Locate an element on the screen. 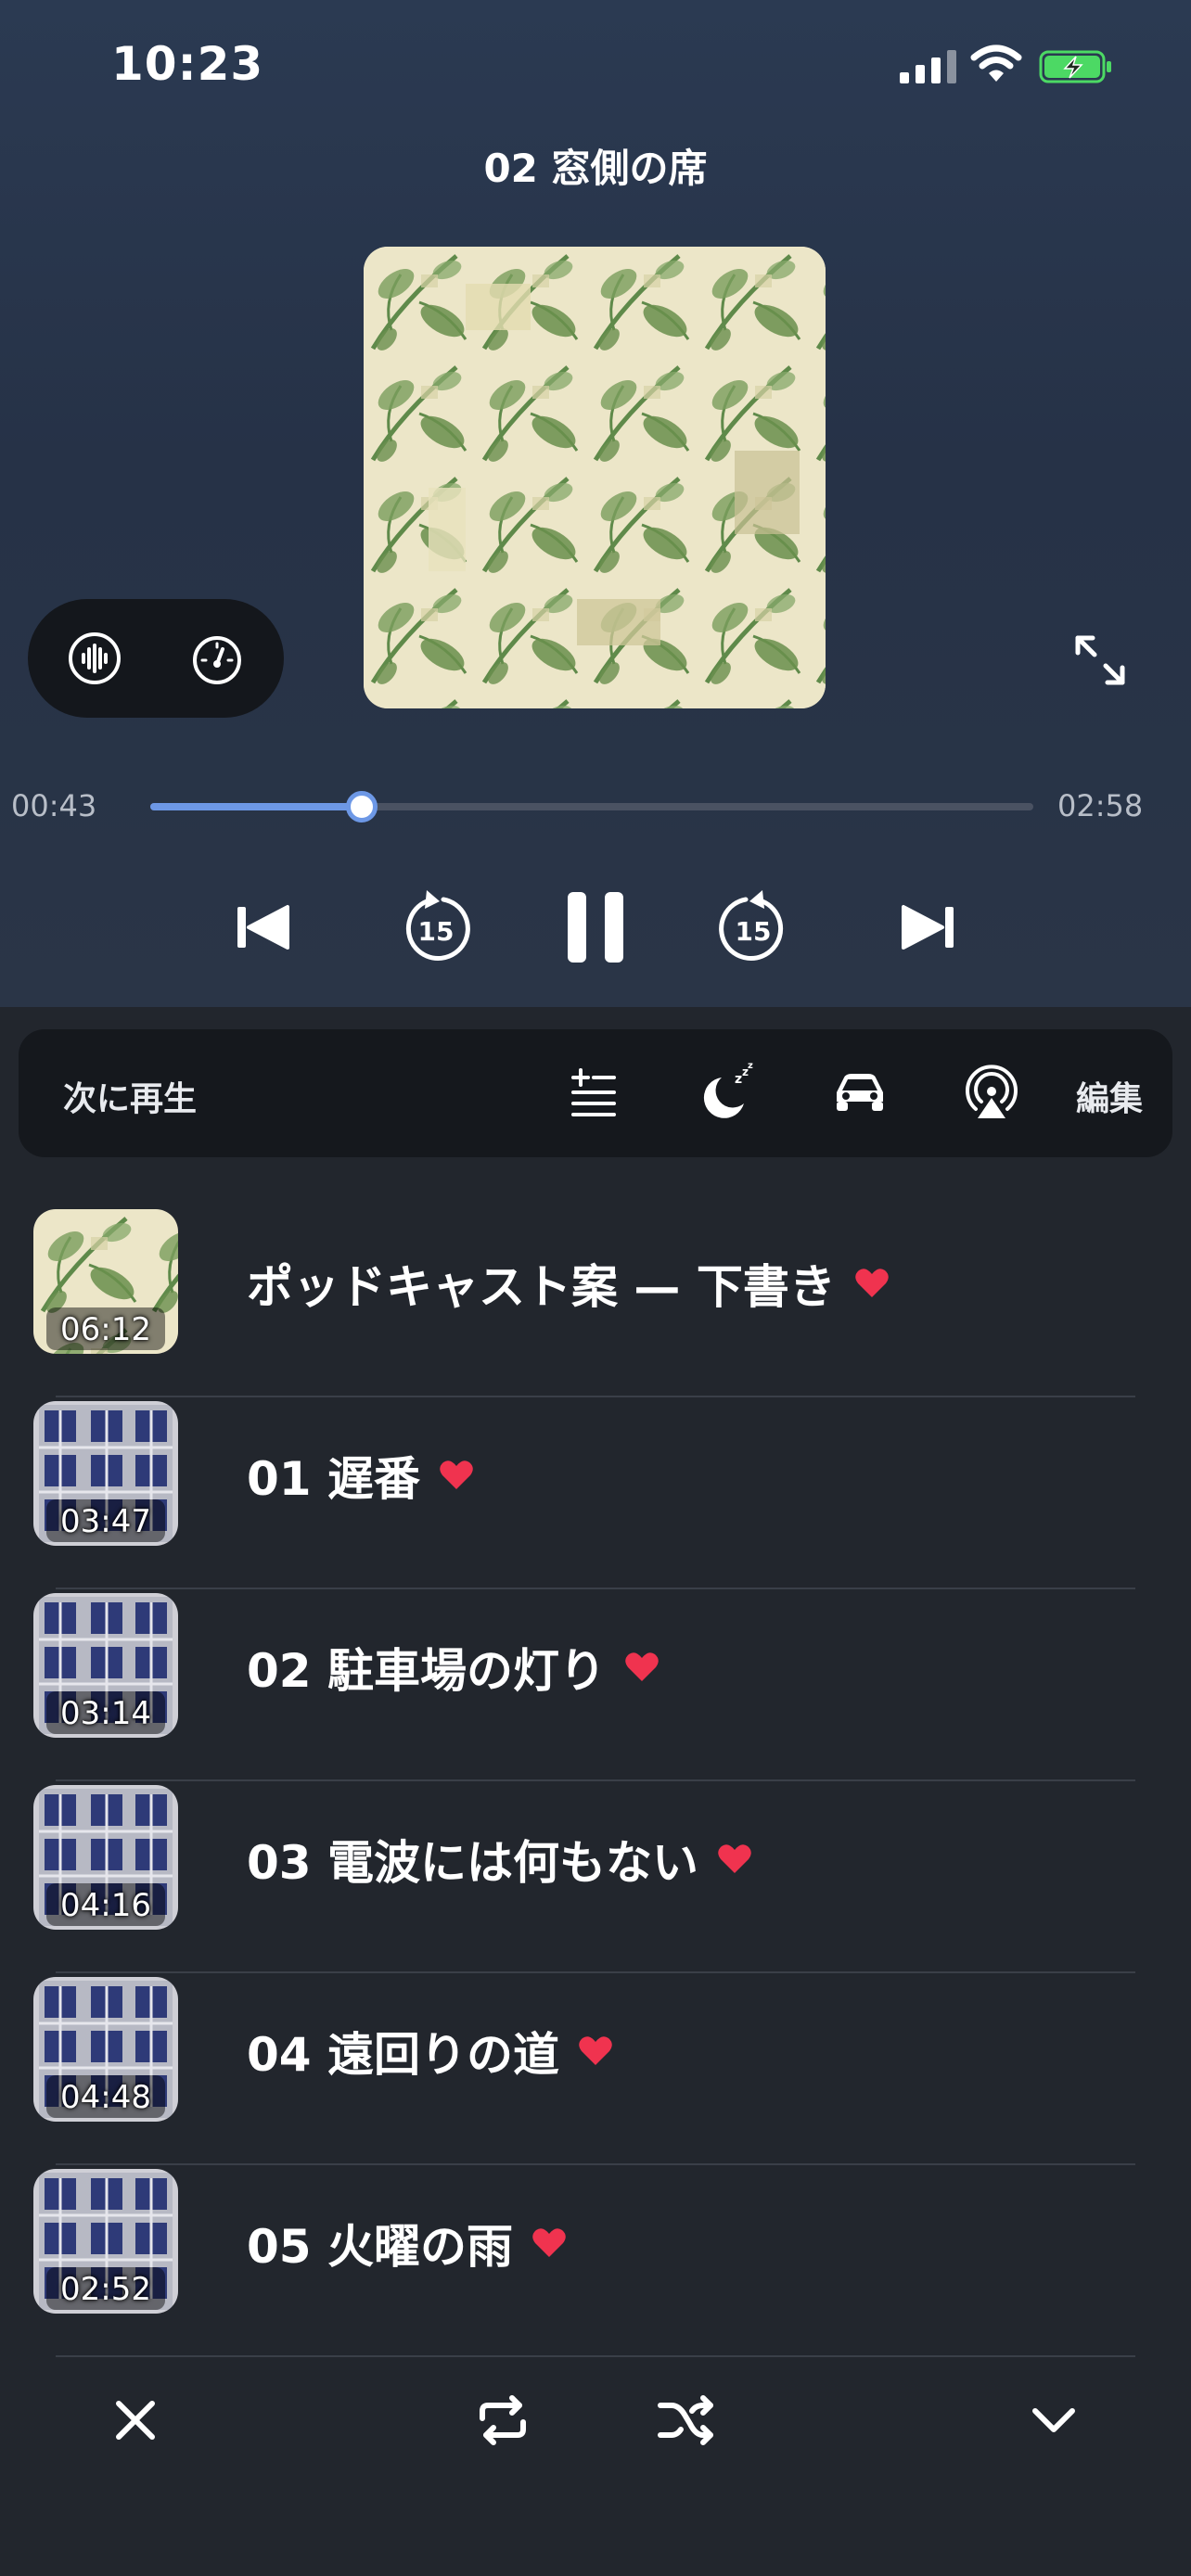  now-playing-title: 02 窓側の席 is located at coordinates (595, 168).